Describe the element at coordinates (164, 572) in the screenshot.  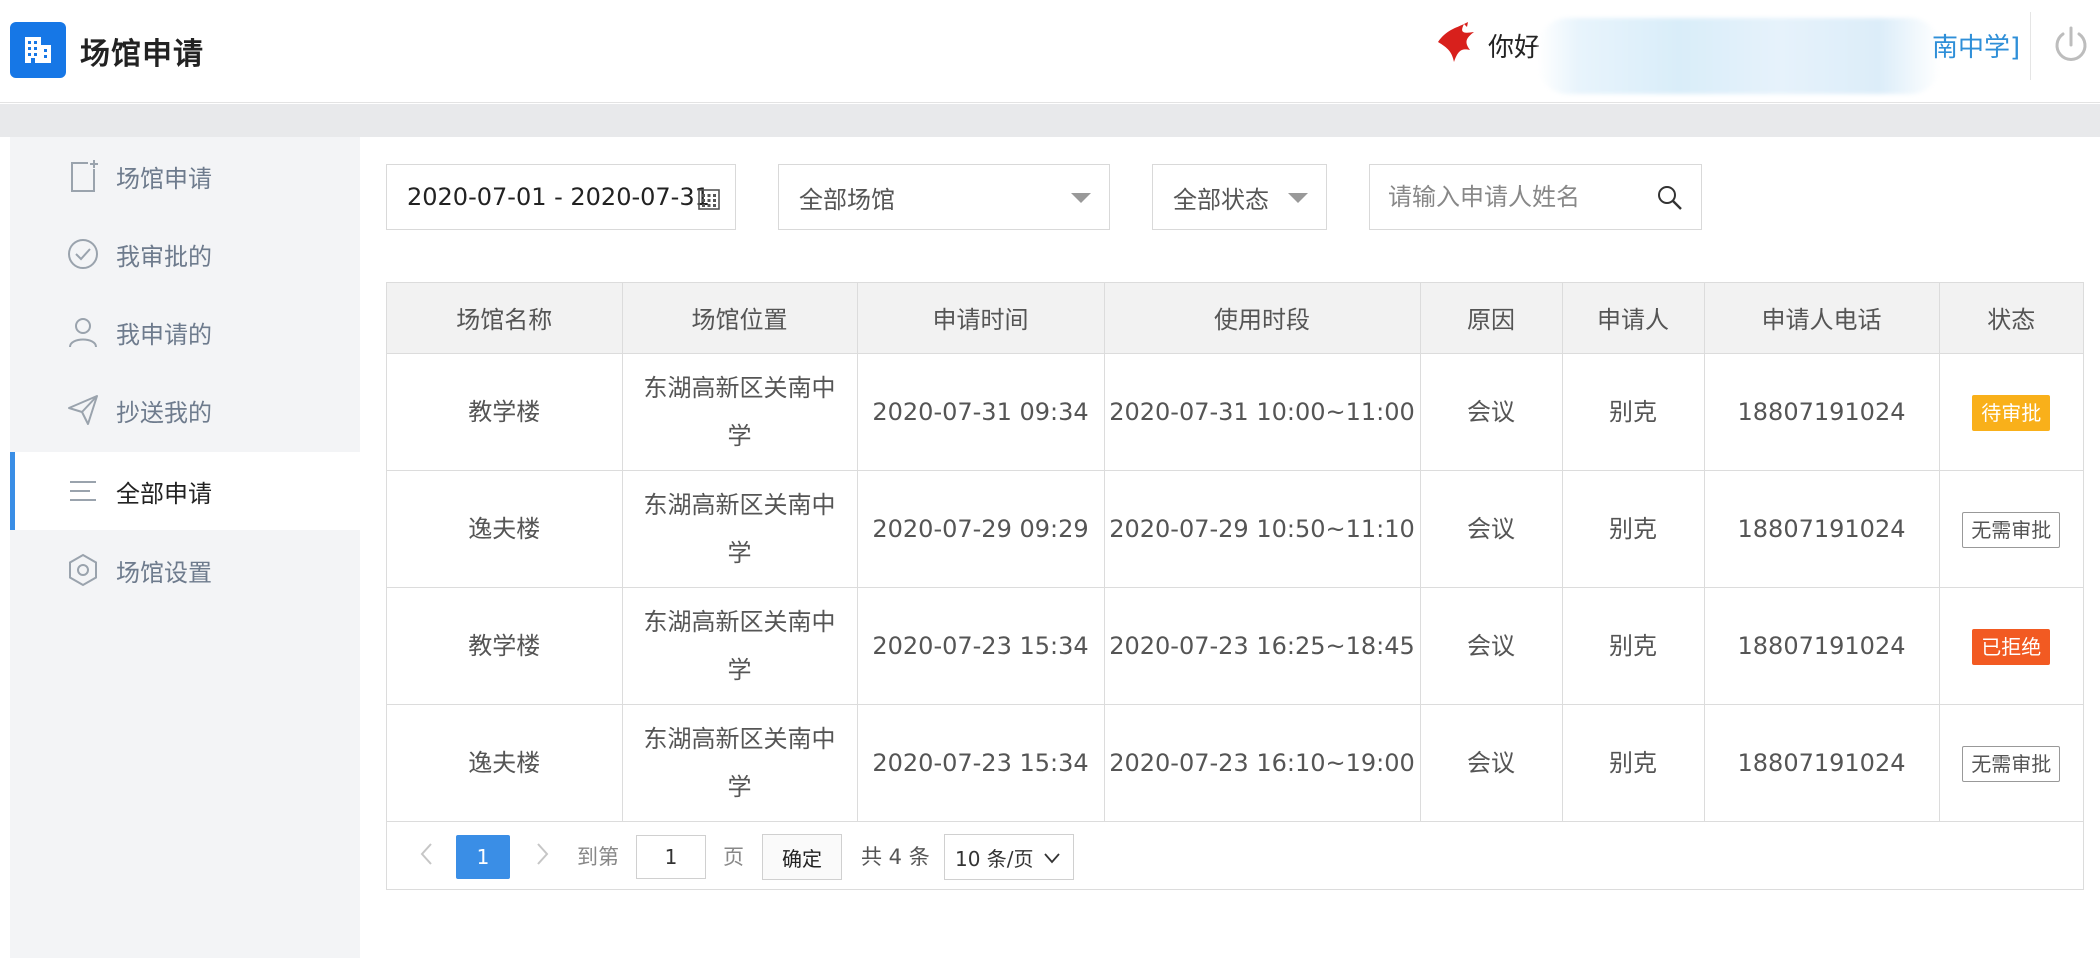
I see `sidebar-item-label: 场馆设置` at that location.